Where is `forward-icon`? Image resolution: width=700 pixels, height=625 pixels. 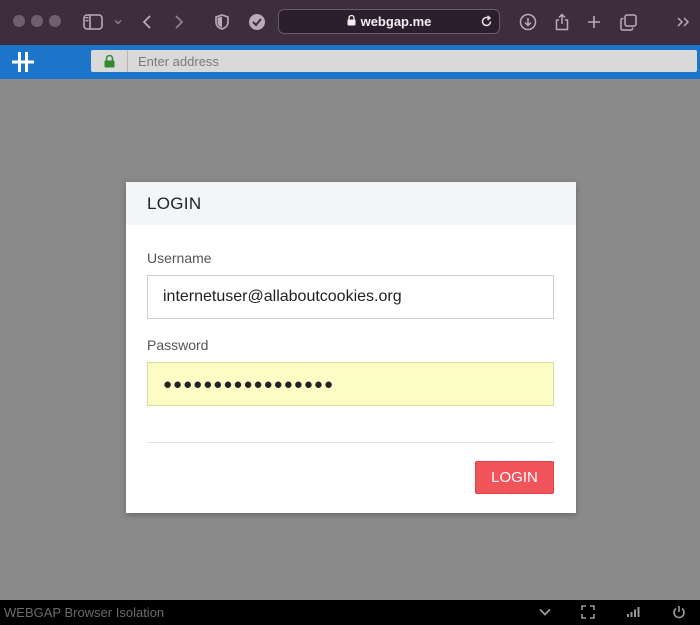 forward-icon is located at coordinates (179, 22).